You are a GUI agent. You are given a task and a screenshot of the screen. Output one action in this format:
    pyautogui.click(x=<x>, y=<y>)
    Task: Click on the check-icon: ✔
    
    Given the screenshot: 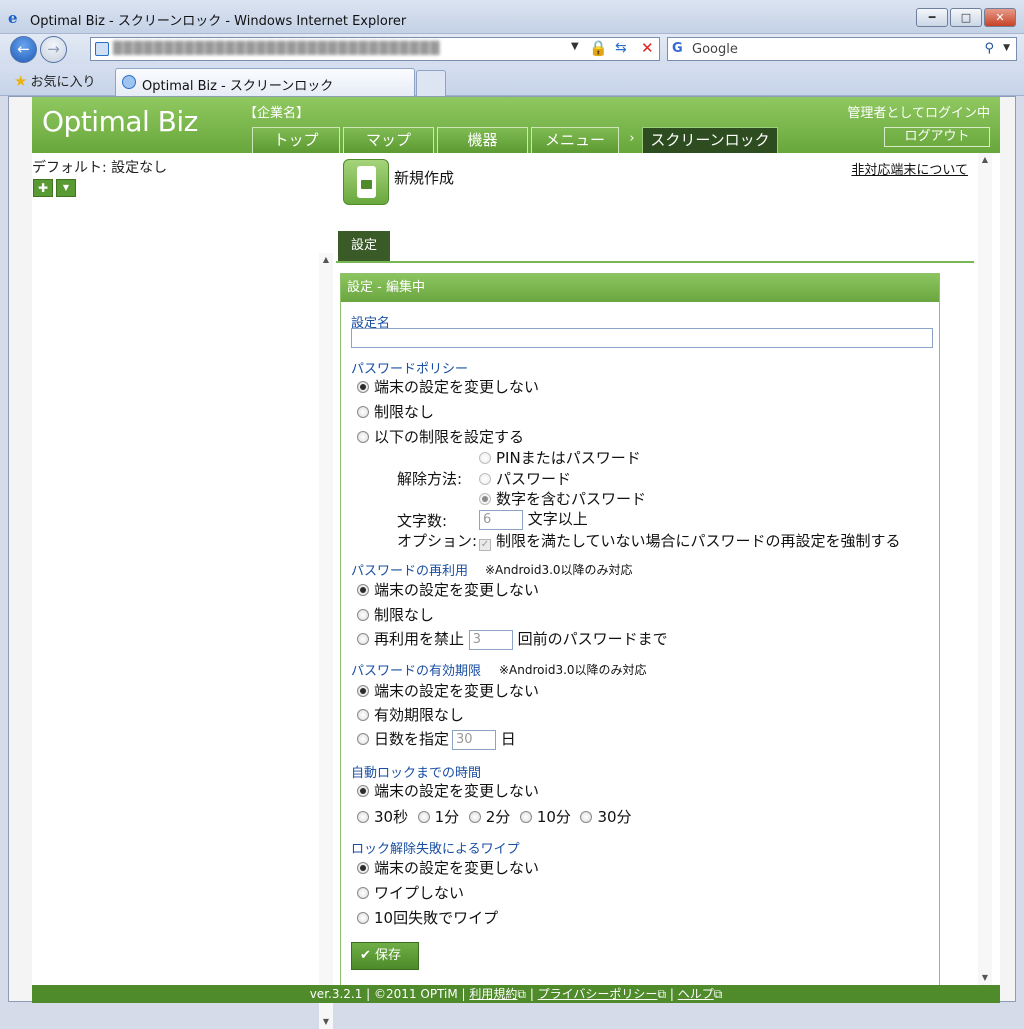 What is the action you would take?
    pyautogui.click(x=365, y=955)
    